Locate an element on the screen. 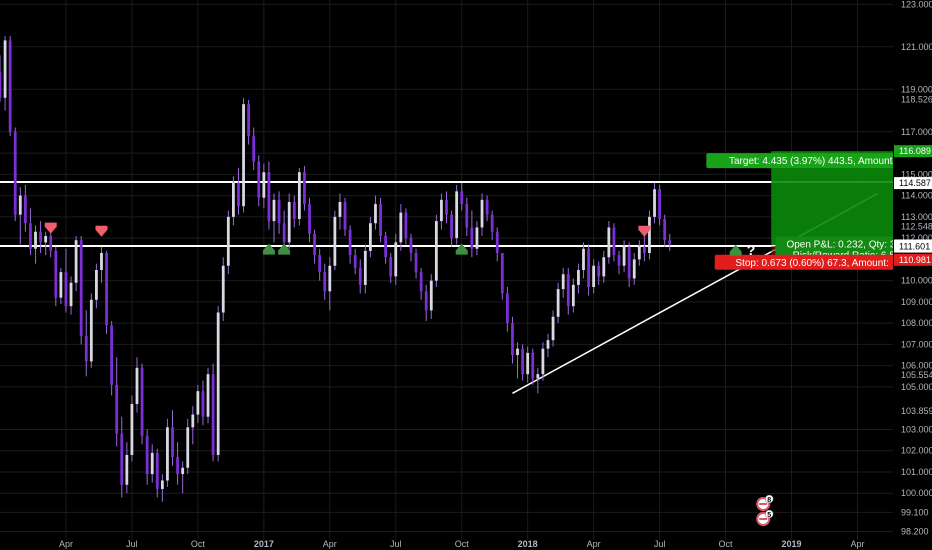  price-tag-label: 111.601 is located at coordinates (914, 247).